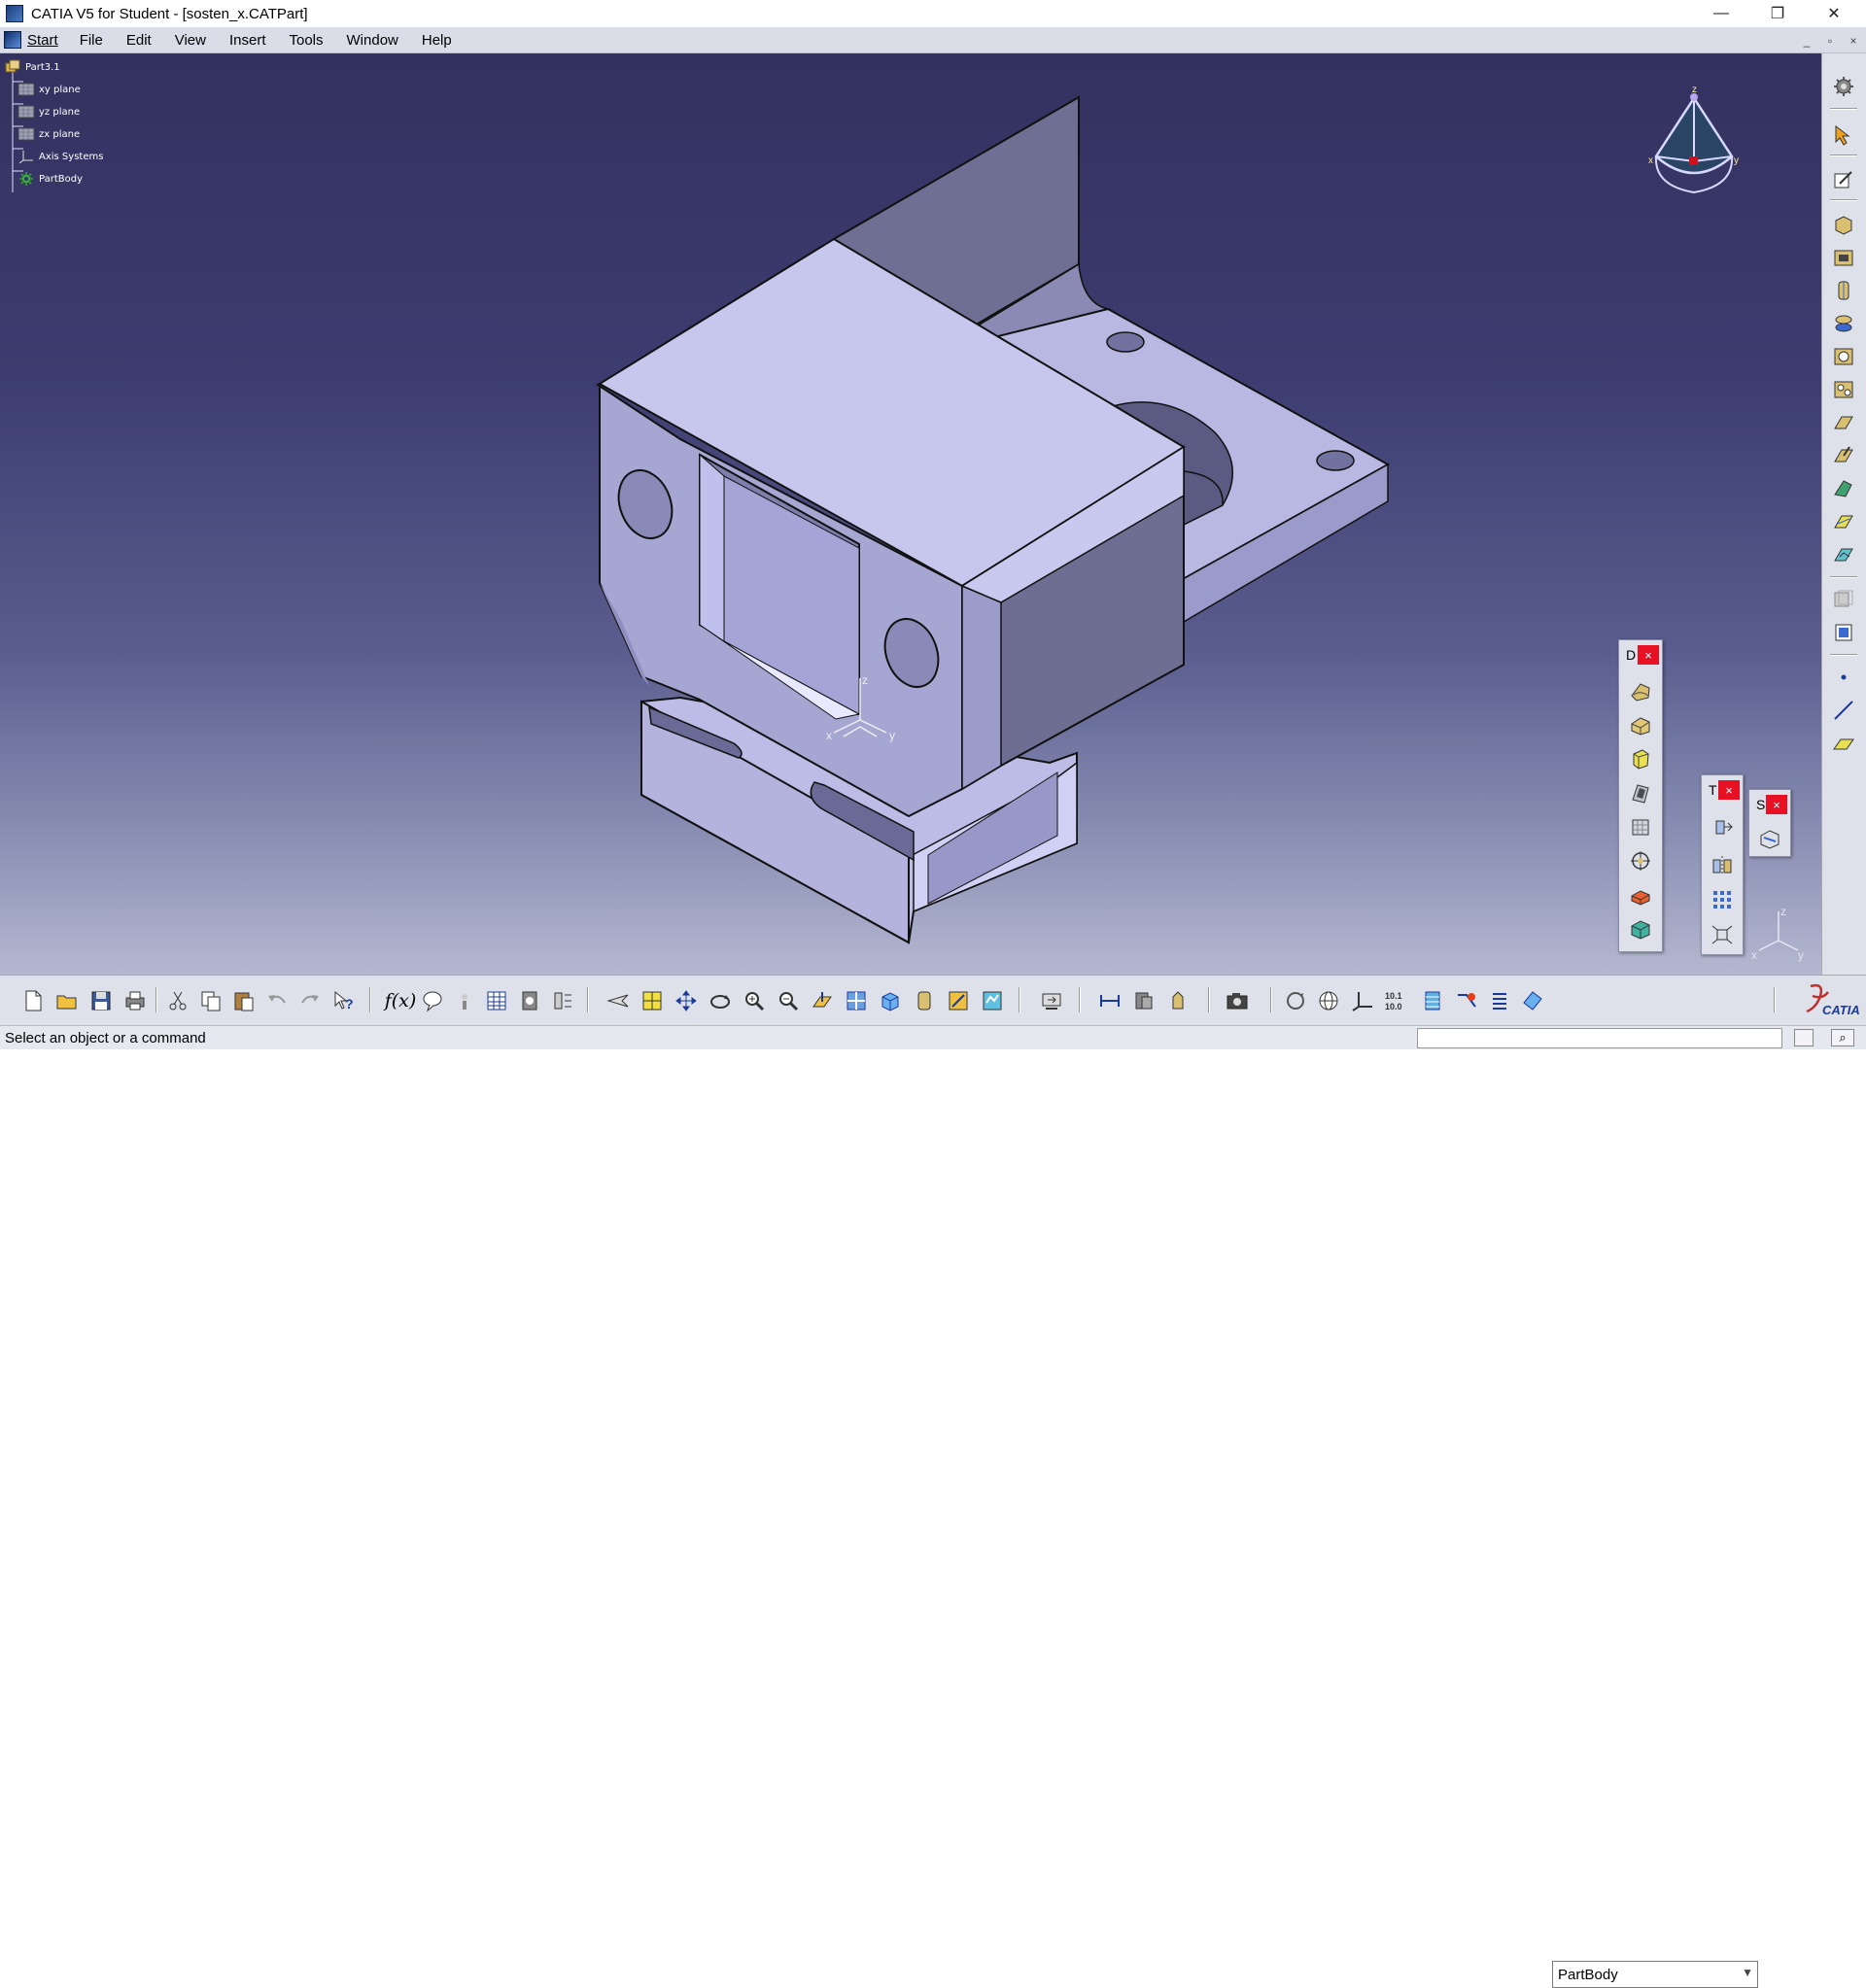 This screenshot has width=1866, height=1988. Describe the element at coordinates (1499, 1001) in the screenshot. I see `list-icon` at that location.